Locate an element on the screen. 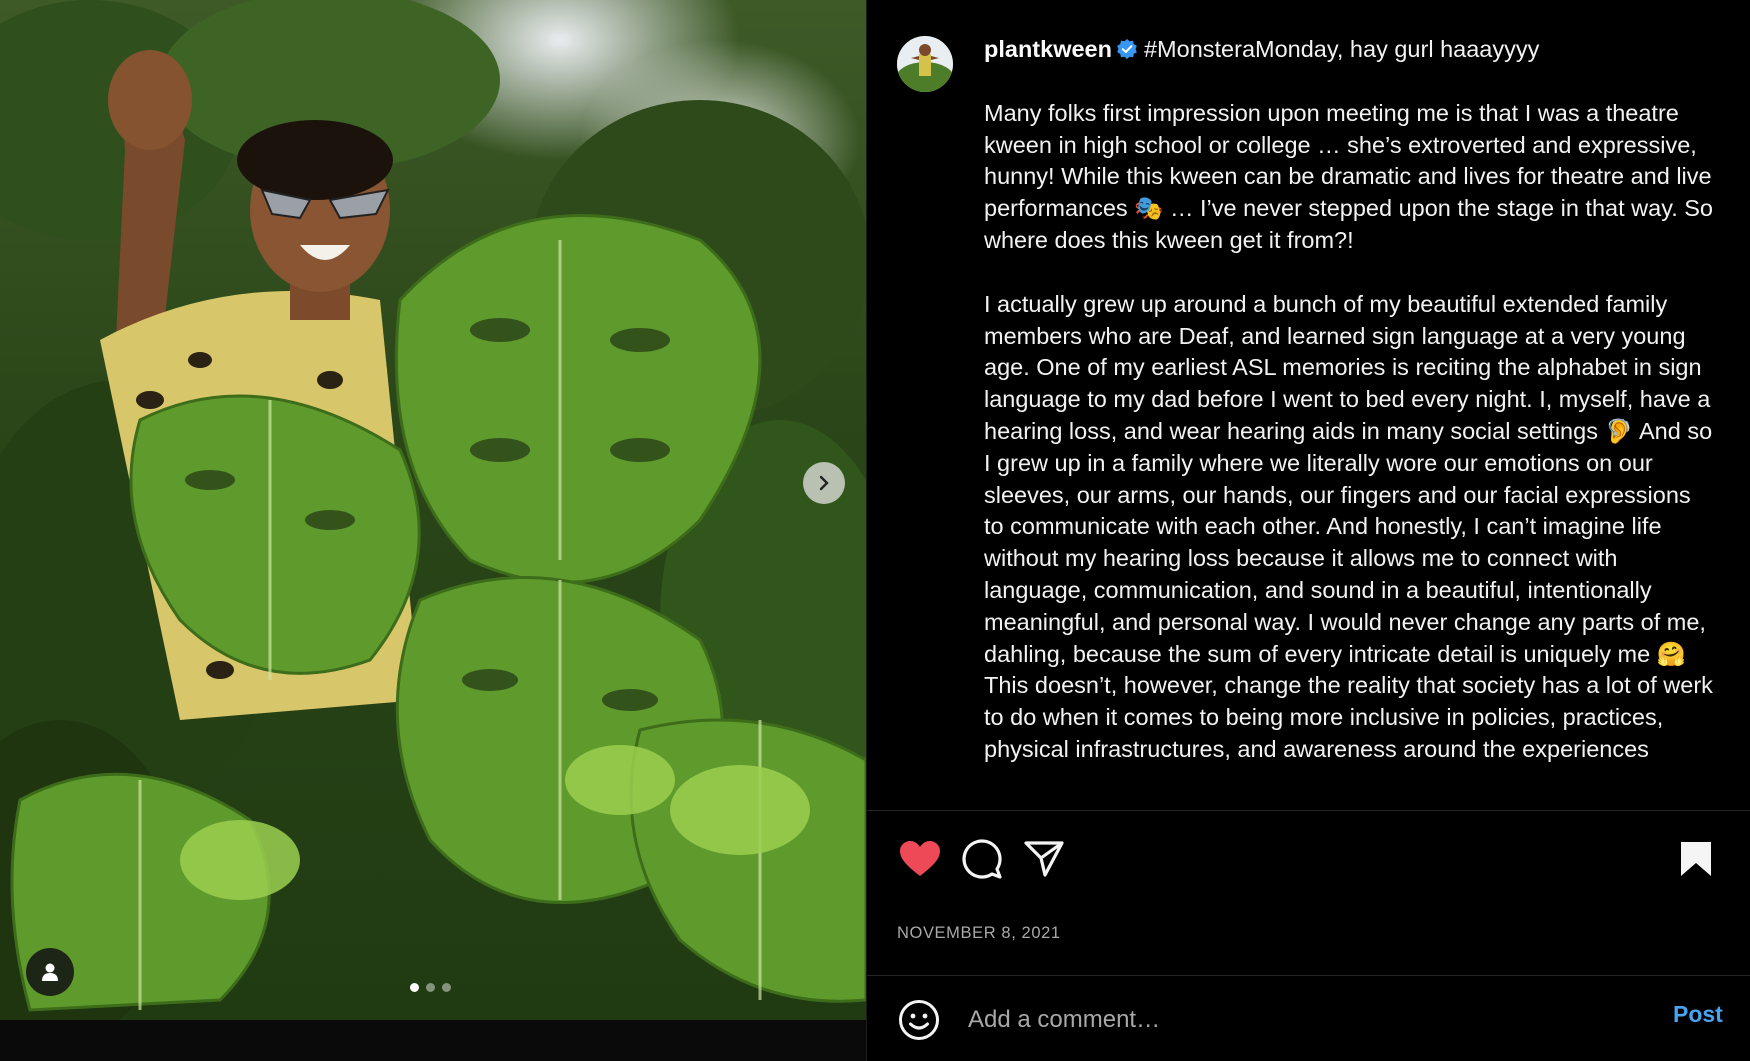 Image resolution: width=1750 pixels, height=1061 pixels. carousel-next-button is located at coordinates (824, 483).